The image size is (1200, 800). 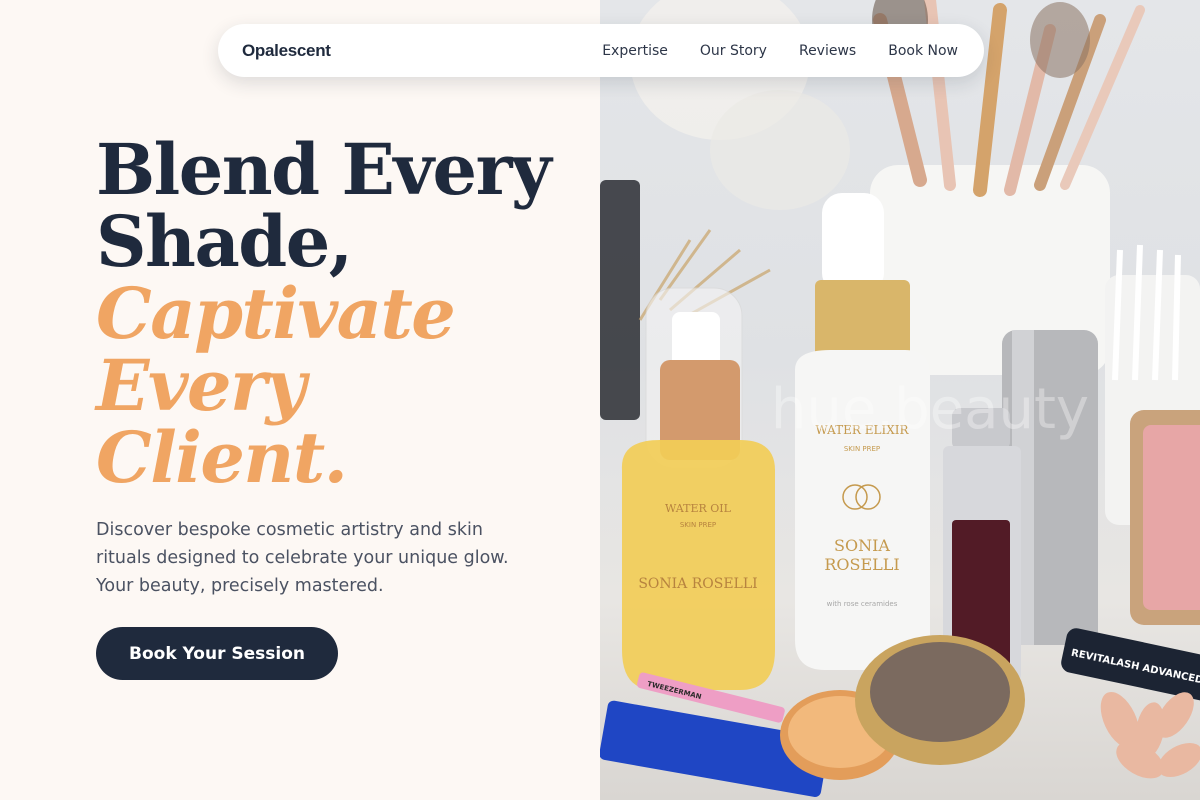 I want to click on brand-logo: Opalescent, so click(x=286, y=51).